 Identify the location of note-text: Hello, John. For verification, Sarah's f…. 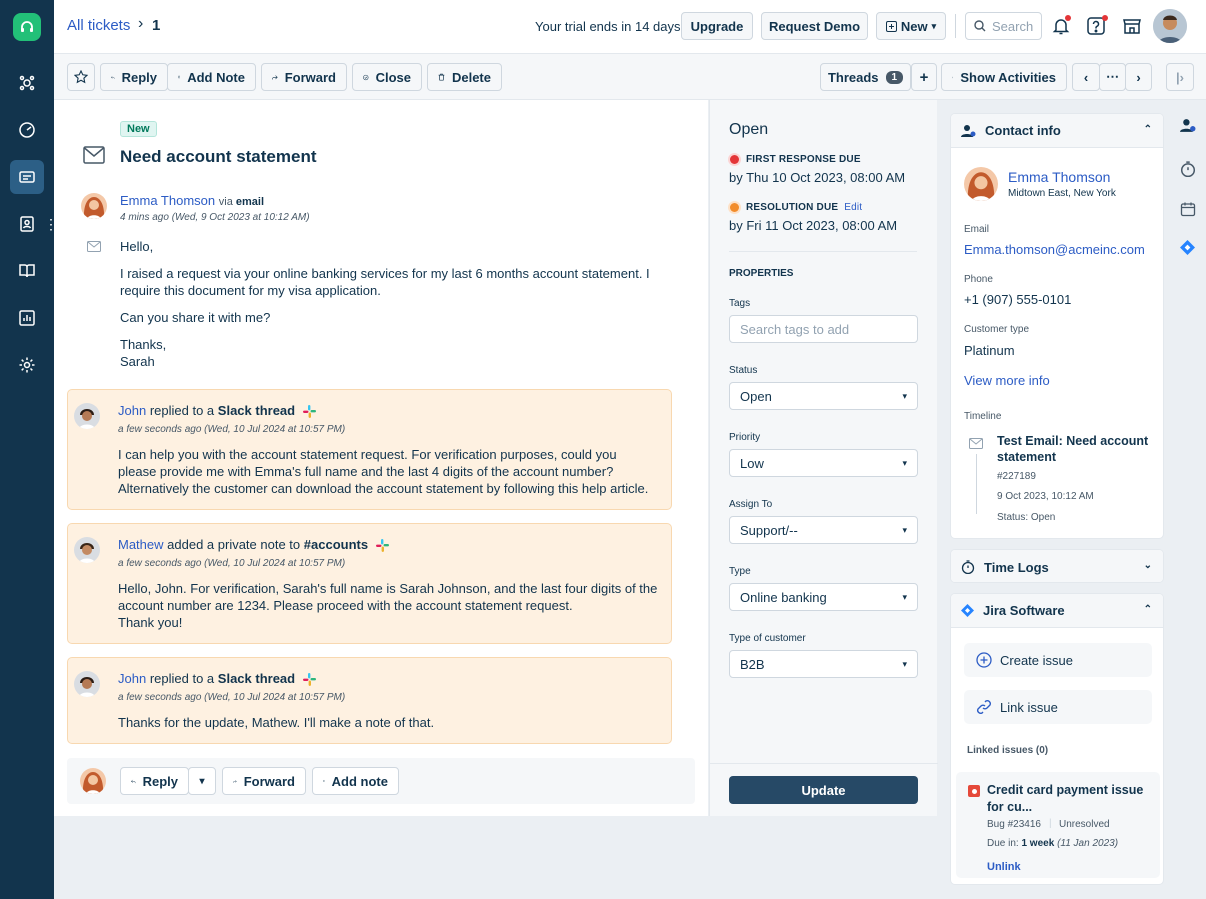
(388, 597).